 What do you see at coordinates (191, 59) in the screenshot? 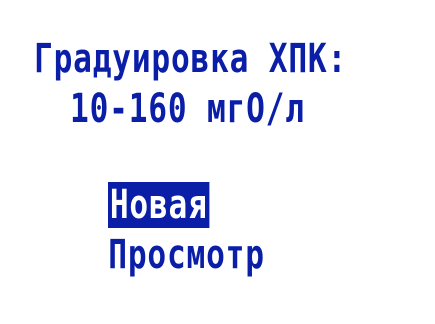
I see `screen-title: Градуировка ХПК:` at bounding box center [191, 59].